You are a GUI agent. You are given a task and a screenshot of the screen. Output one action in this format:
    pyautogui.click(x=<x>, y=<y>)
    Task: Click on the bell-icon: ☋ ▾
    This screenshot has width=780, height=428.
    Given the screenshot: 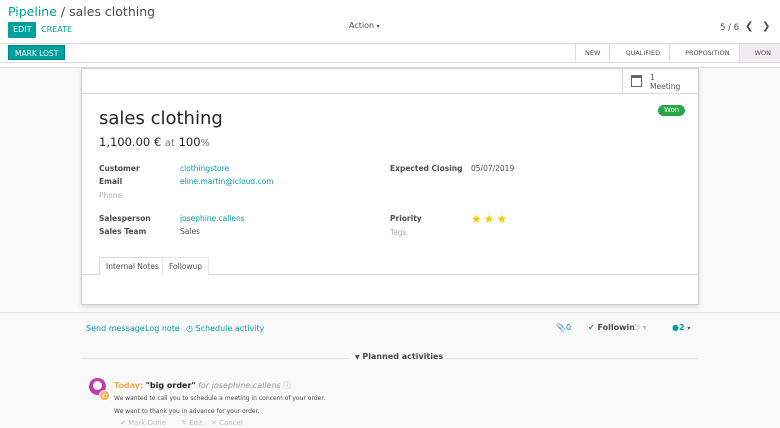 What is the action you would take?
    pyautogui.click(x=640, y=327)
    